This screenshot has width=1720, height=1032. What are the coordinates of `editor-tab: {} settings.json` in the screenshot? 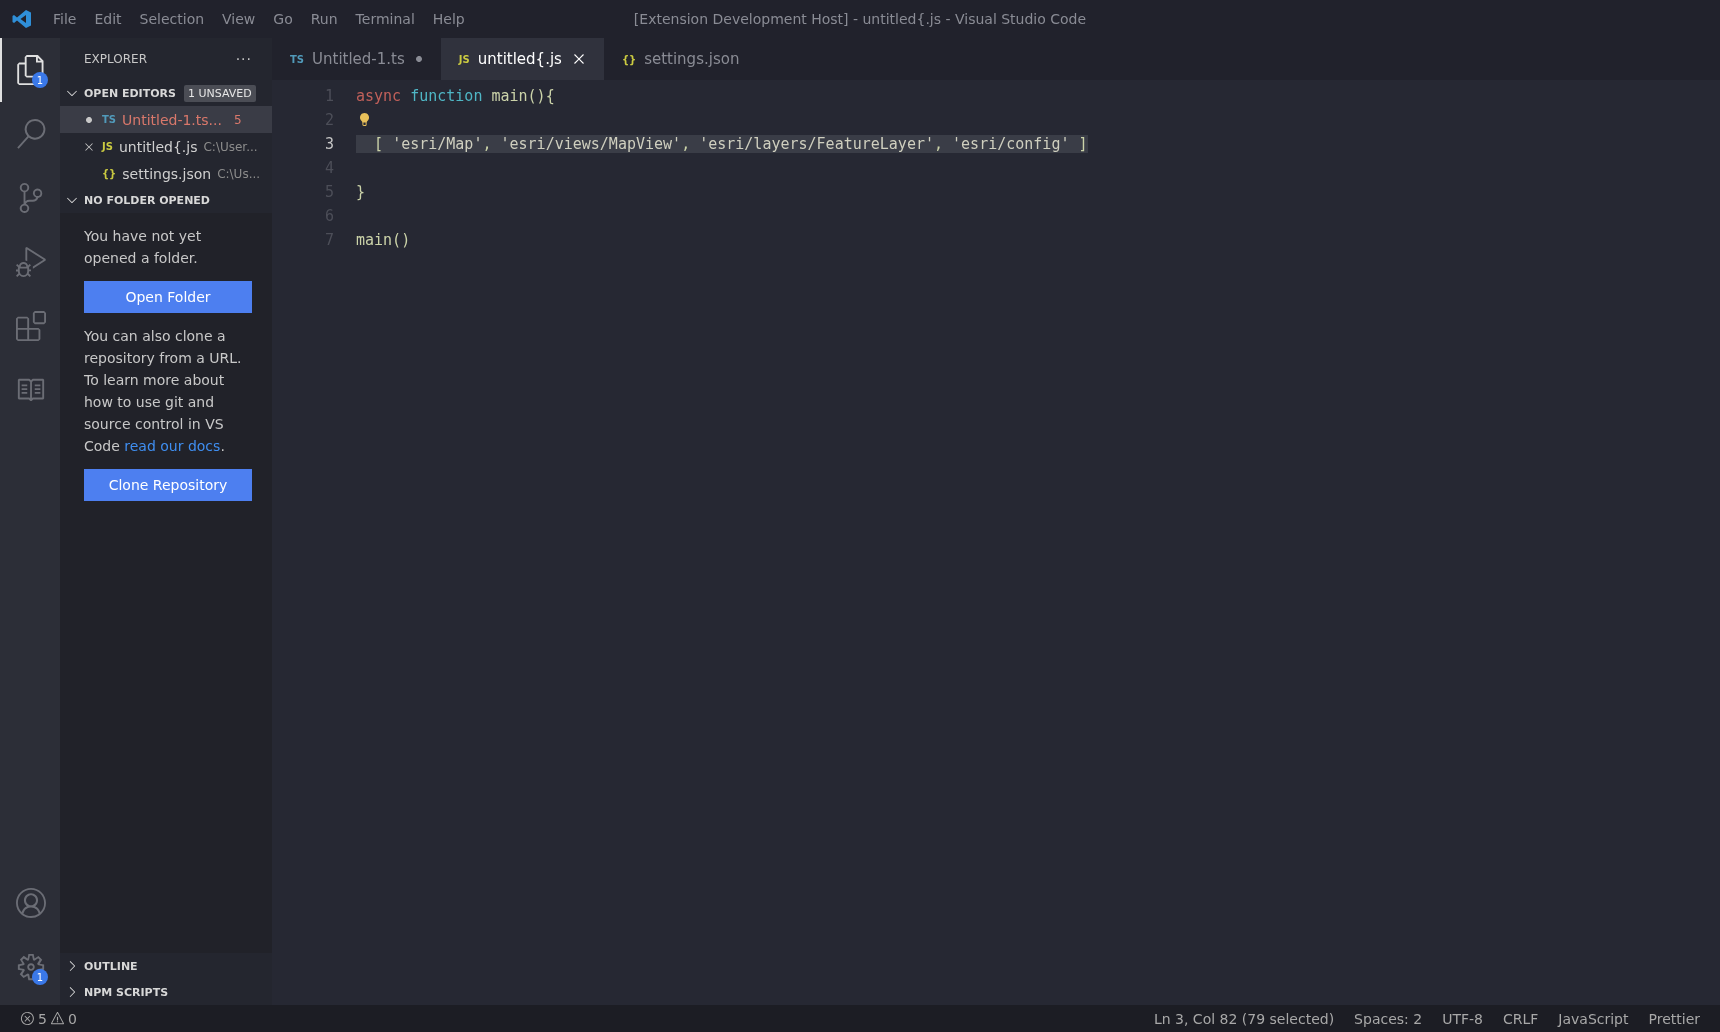 It's located at (679, 59).